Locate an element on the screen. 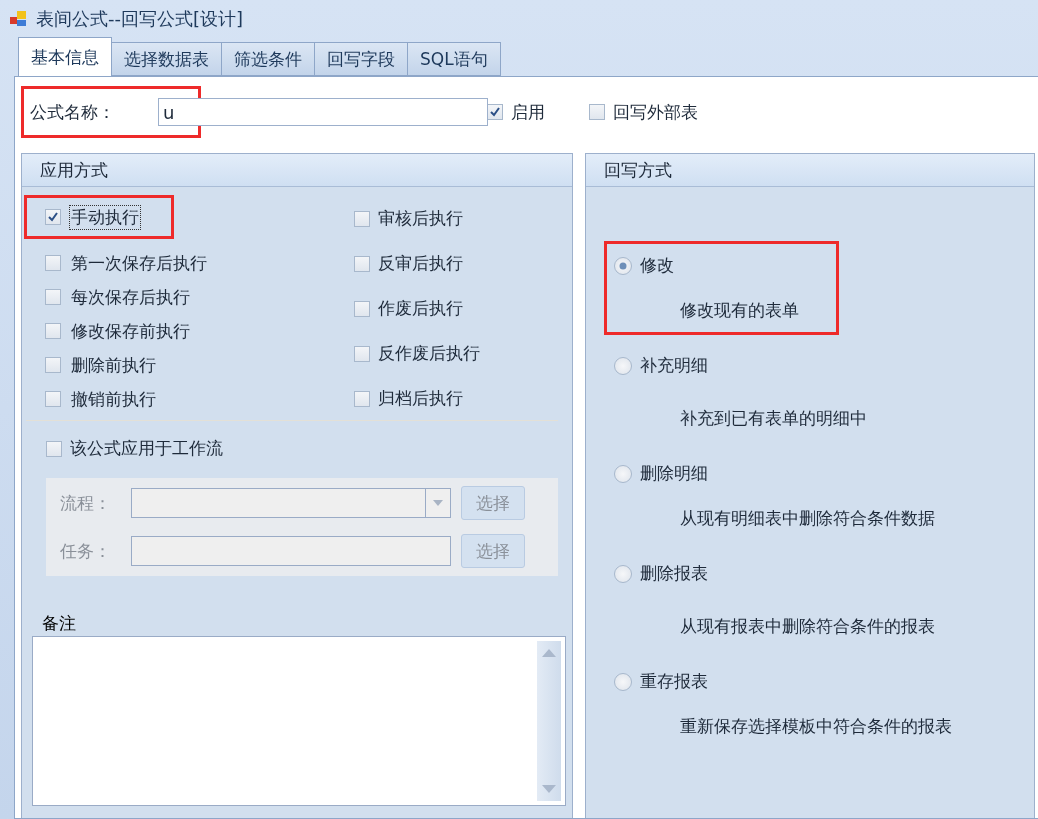 This screenshot has width=1038, height=819. radio-label: 删除明细 is located at coordinates (674, 473).